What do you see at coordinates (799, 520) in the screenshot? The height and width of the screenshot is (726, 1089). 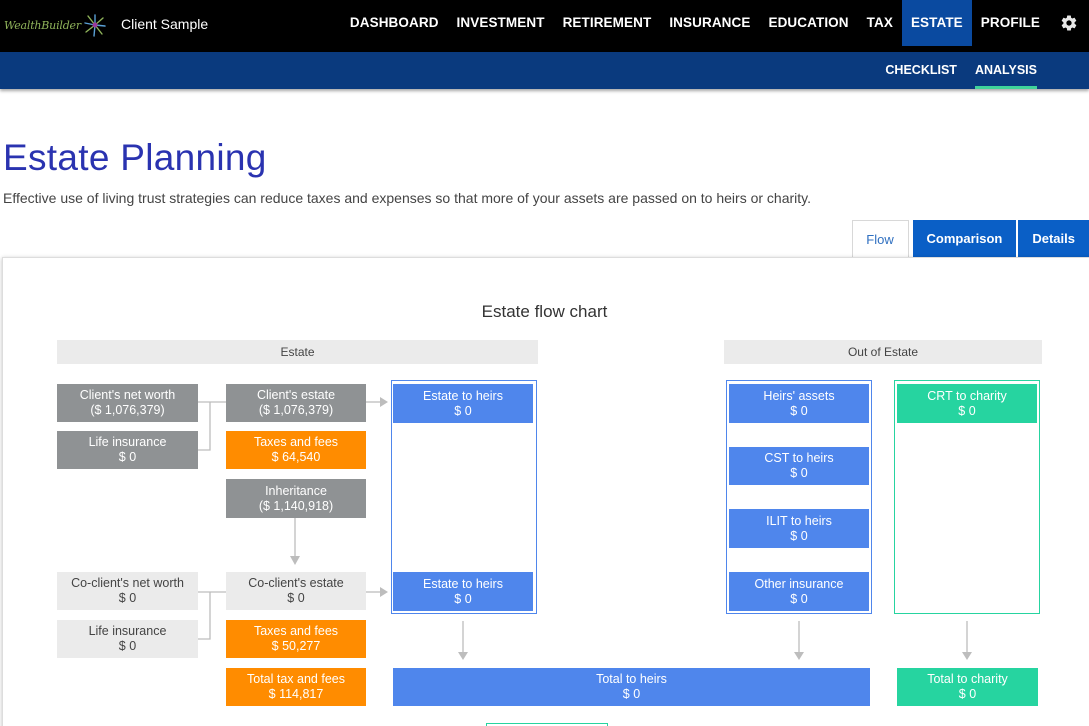 I see `ilit-to-heirs-label: ILIT to heirs` at bounding box center [799, 520].